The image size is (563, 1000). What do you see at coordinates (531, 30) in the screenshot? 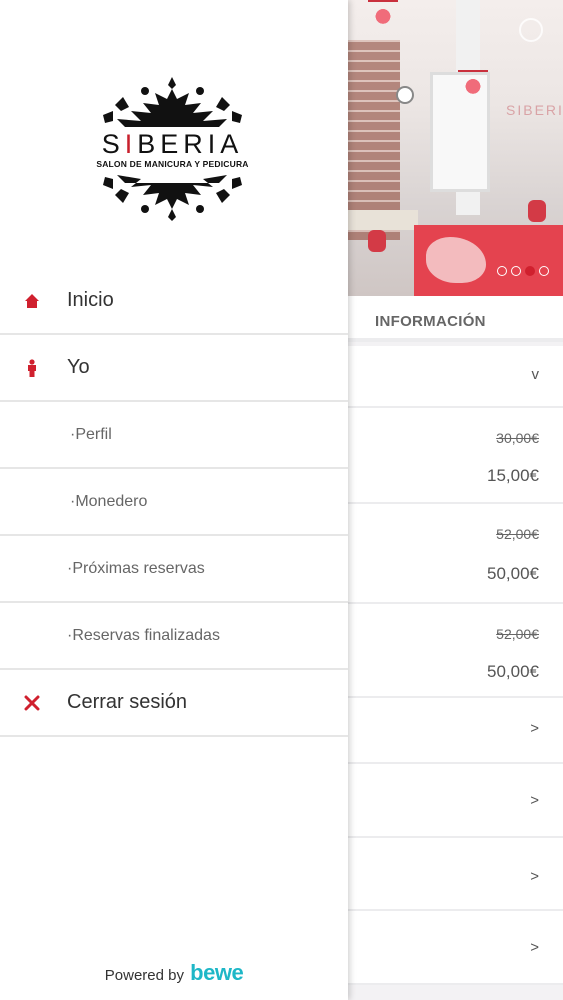
I see `copyright-icon` at bounding box center [531, 30].